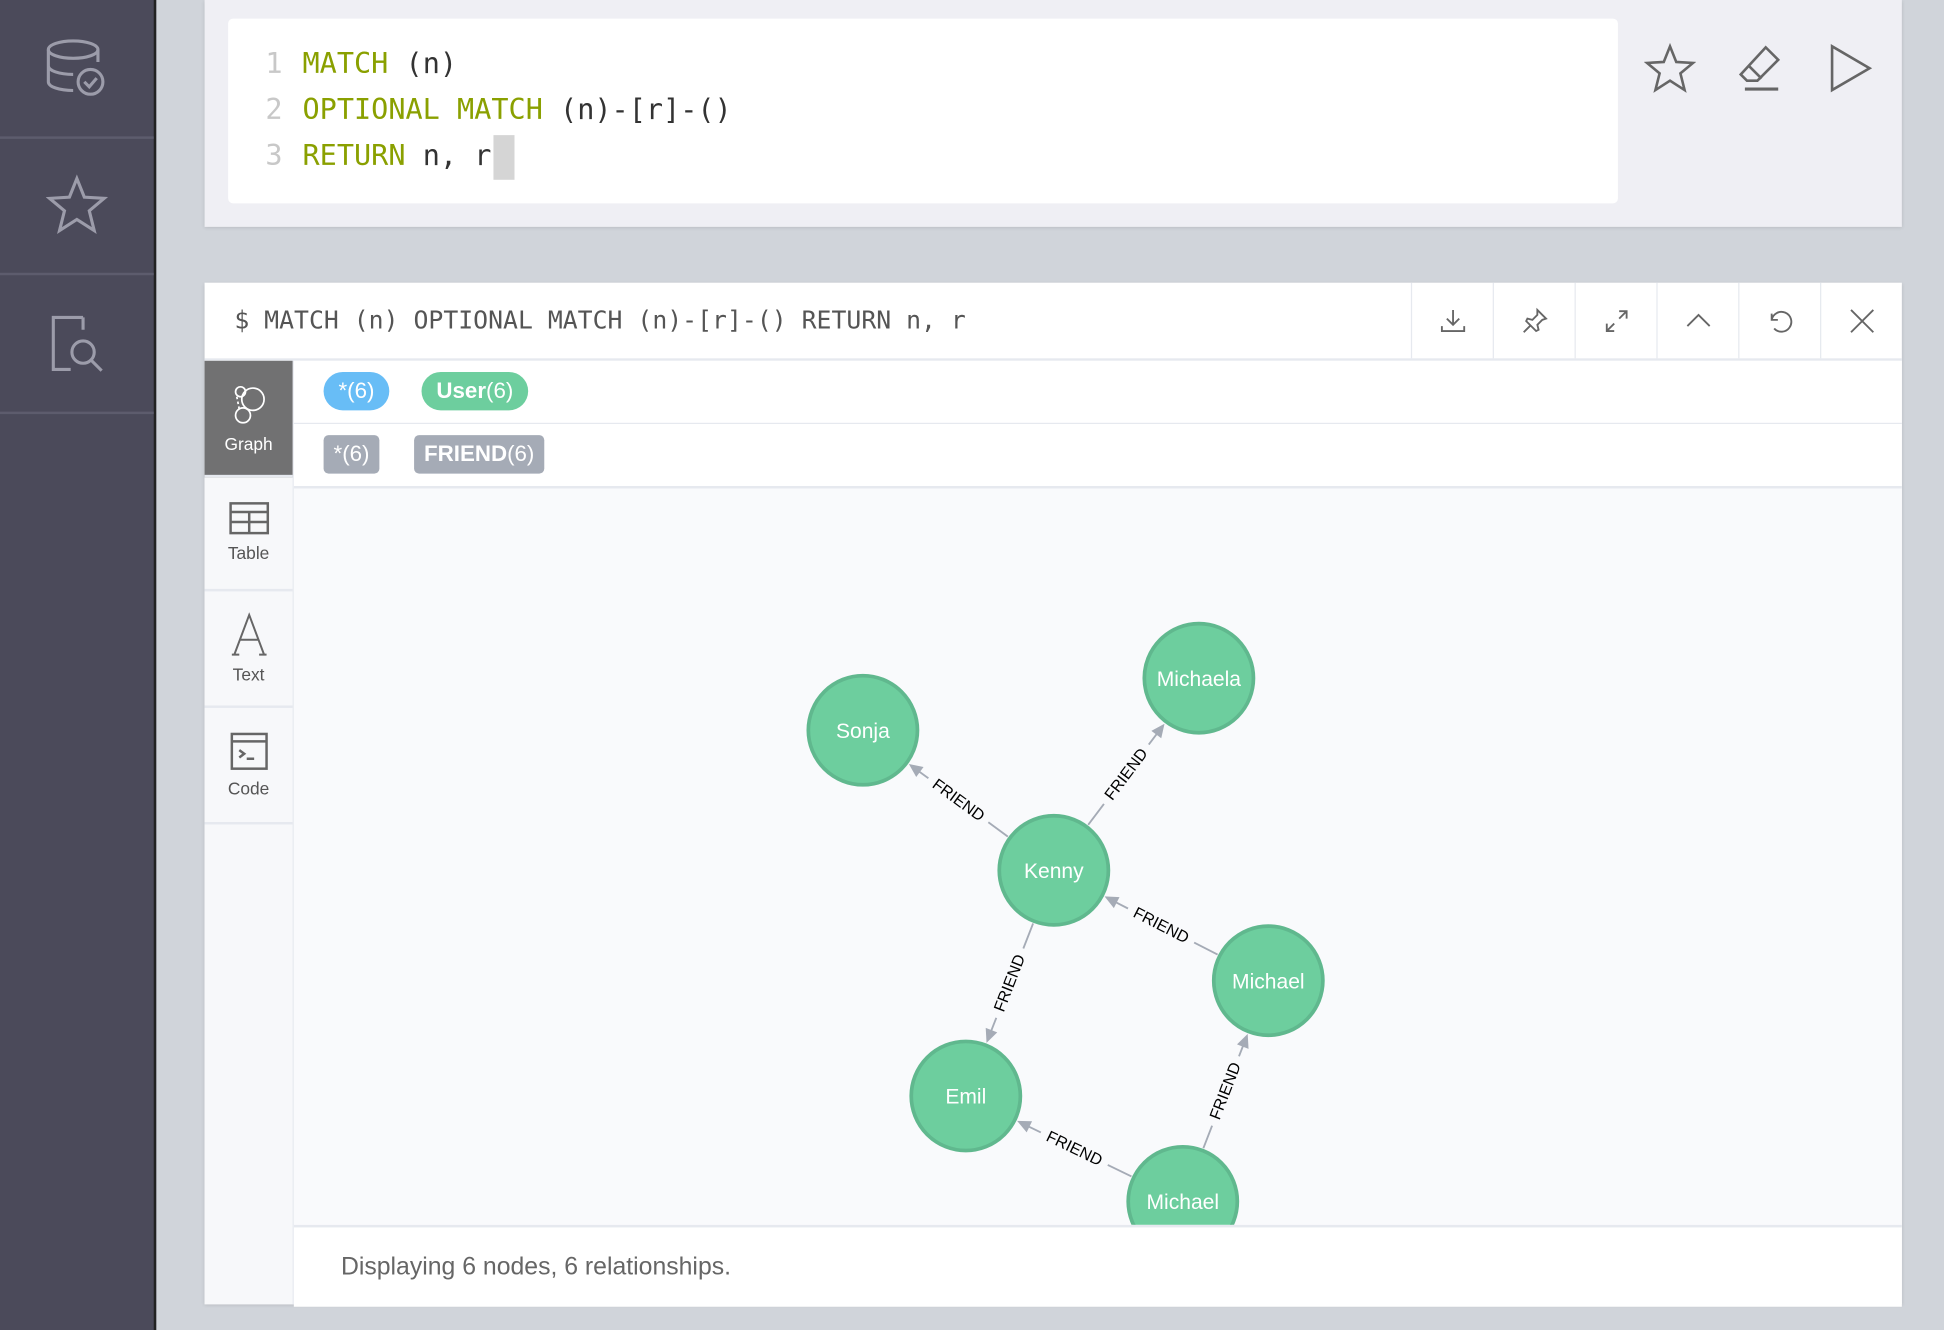 The width and height of the screenshot is (1944, 1330). I want to click on collapse-icon, so click(1698, 319).